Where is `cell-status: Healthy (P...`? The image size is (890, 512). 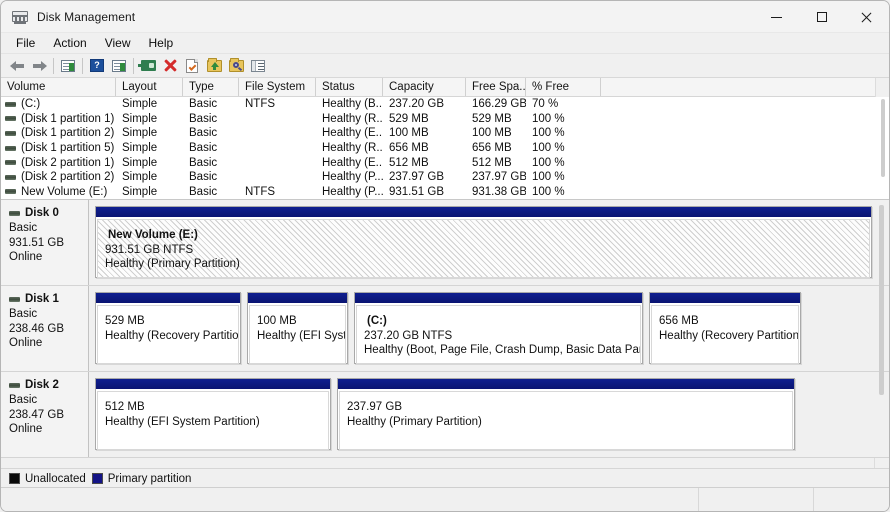 cell-status: Healthy (P... is located at coordinates (352, 177).